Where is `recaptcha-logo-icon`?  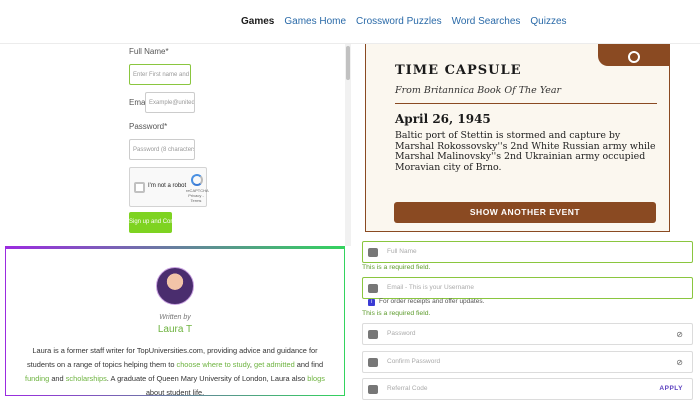 recaptcha-logo-icon is located at coordinates (197, 180).